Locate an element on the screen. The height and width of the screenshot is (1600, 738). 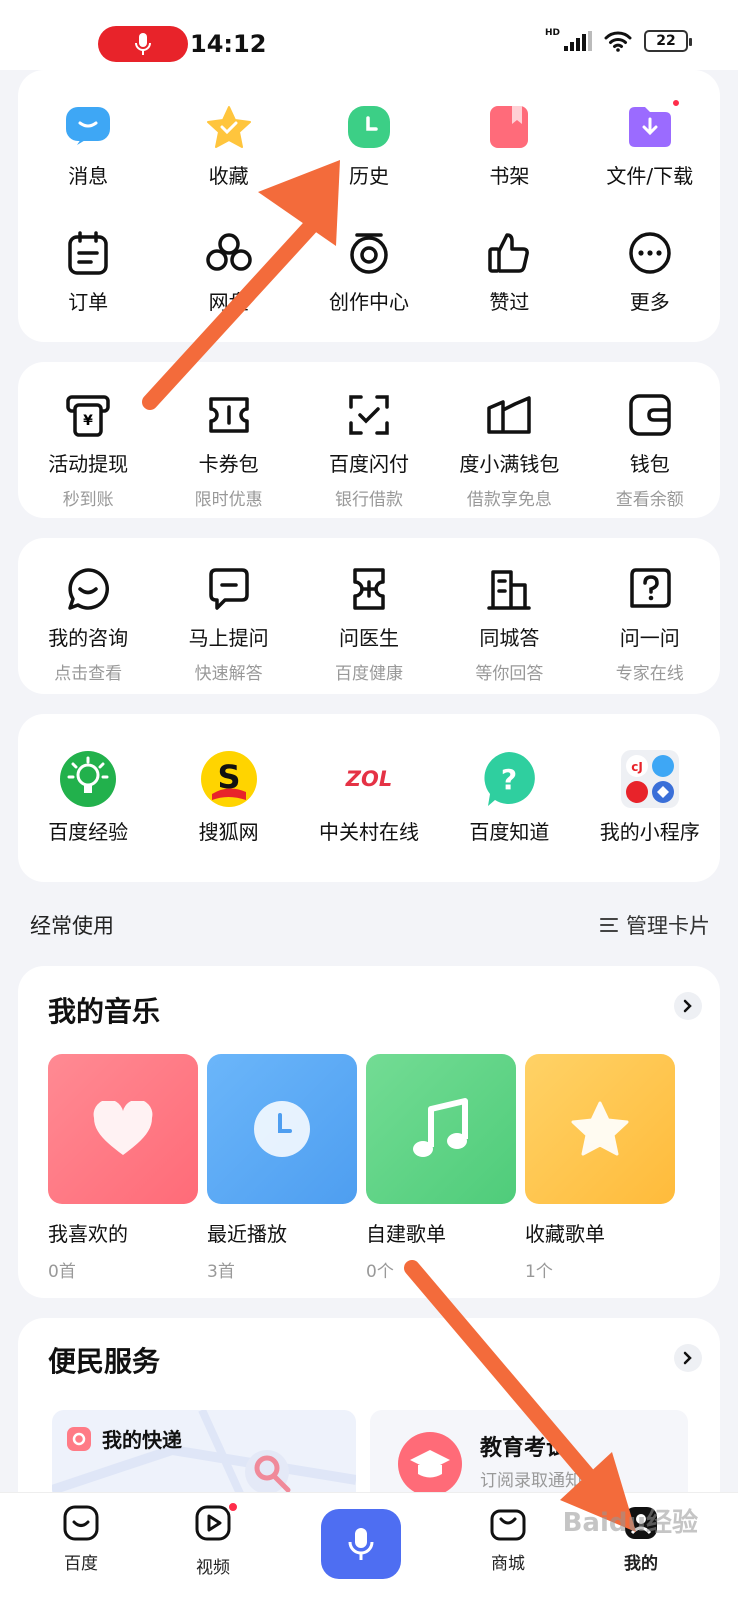
sohu-icon: S is located at coordinates (228, 779).